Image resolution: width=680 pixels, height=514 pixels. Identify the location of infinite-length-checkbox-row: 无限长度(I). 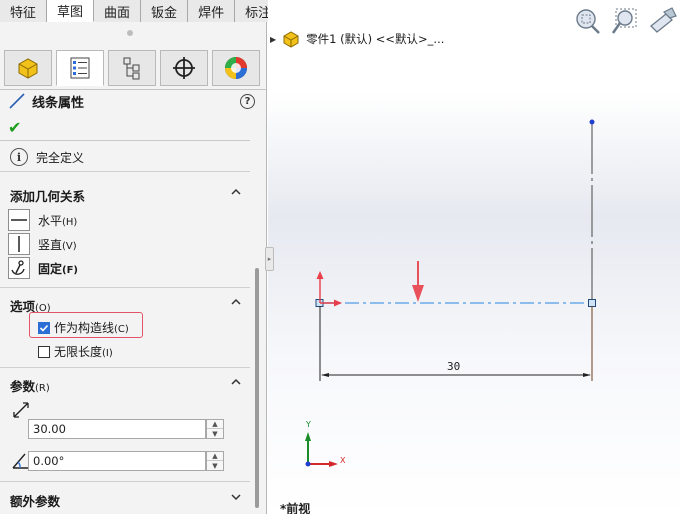
(75, 351).